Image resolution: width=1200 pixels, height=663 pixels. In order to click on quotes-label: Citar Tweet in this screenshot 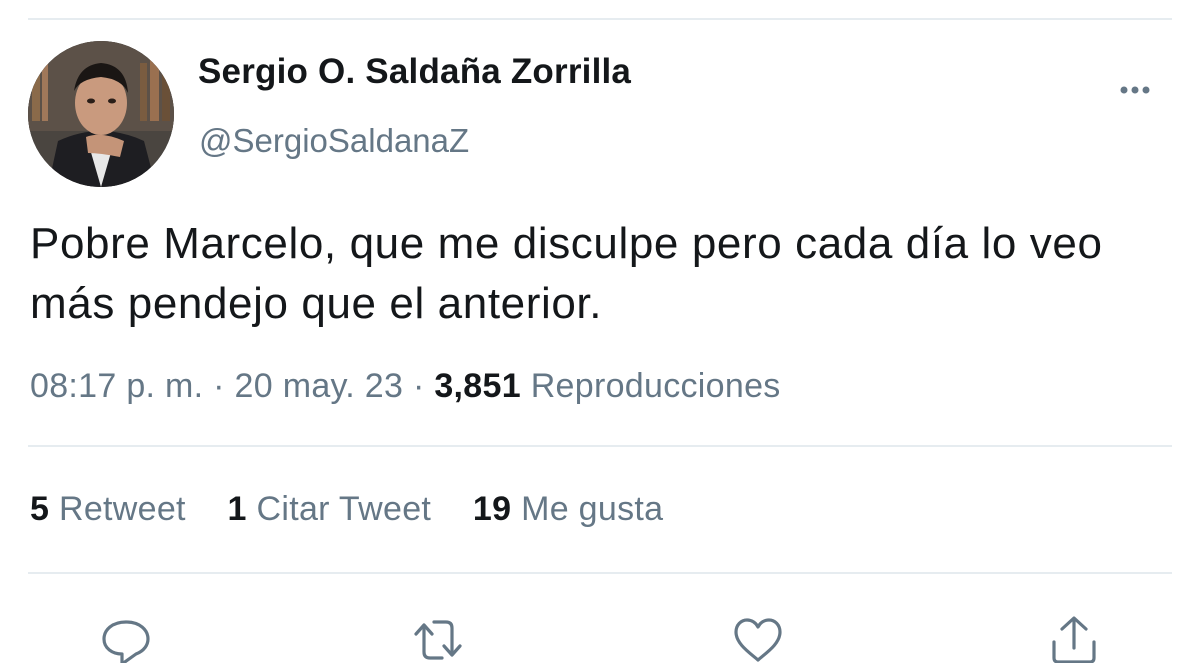, I will do `click(344, 509)`.